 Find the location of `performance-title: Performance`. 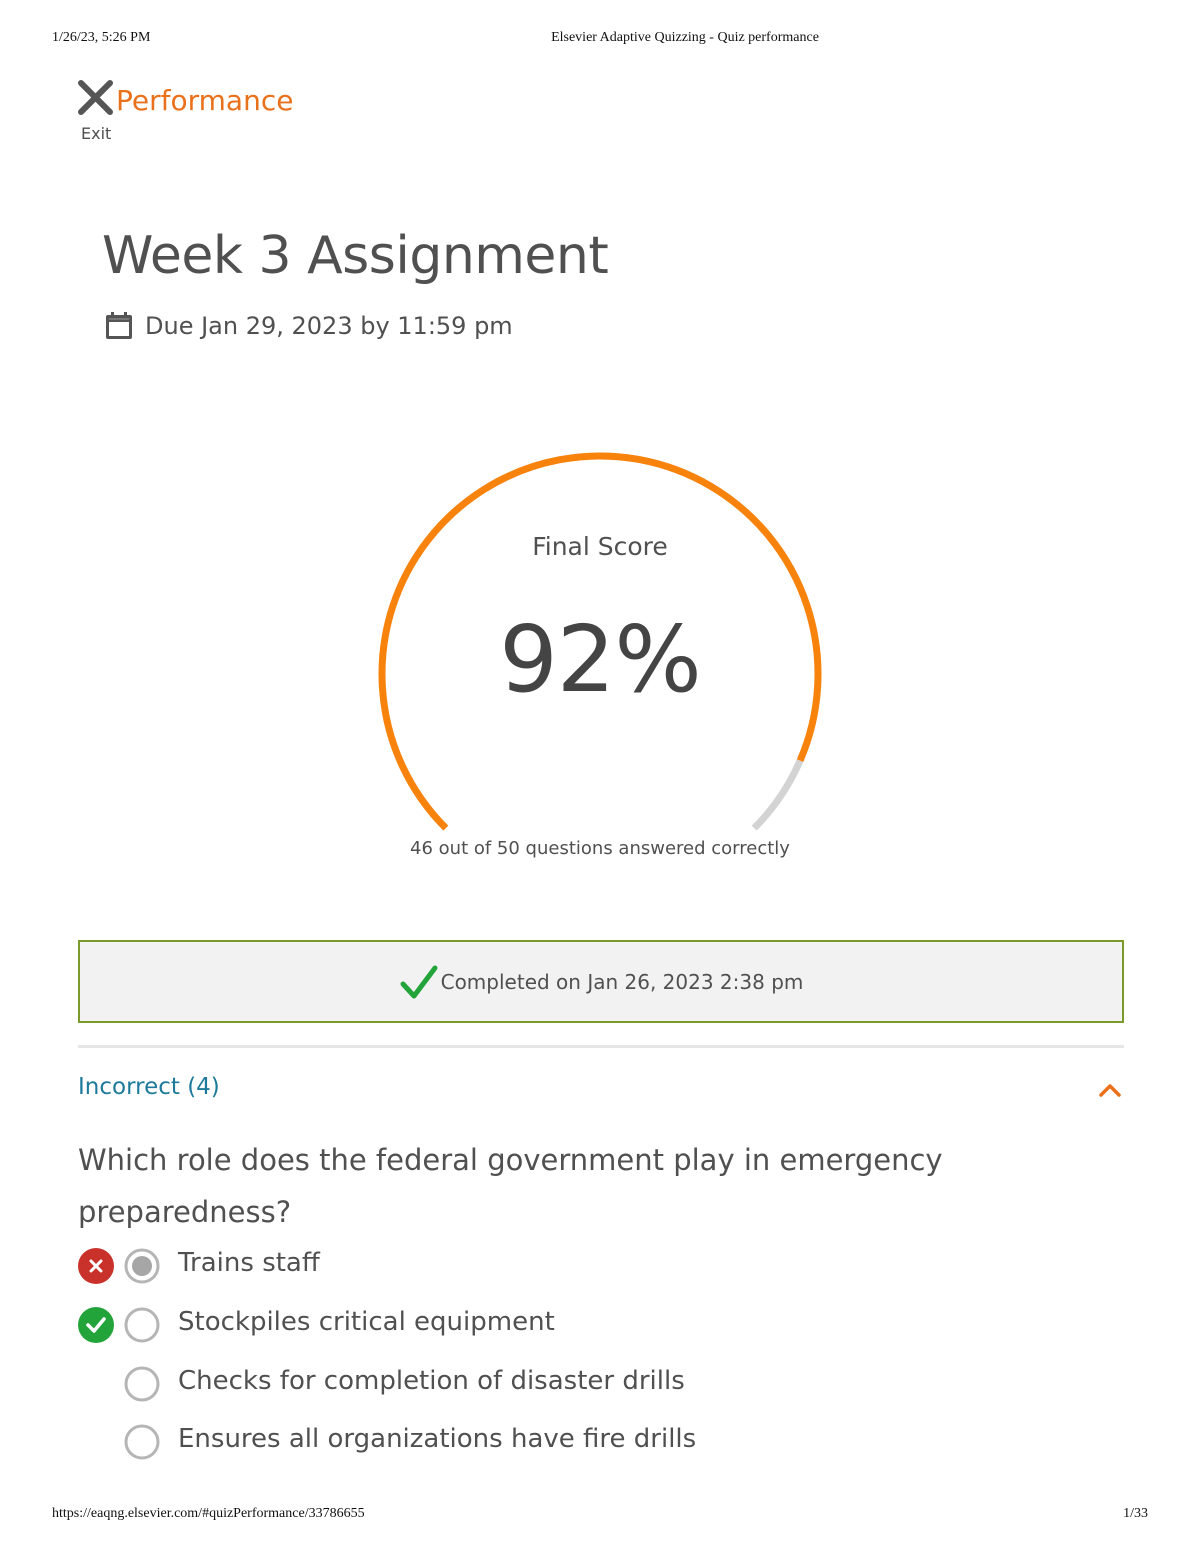

performance-title: Performance is located at coordinates (205, 100).